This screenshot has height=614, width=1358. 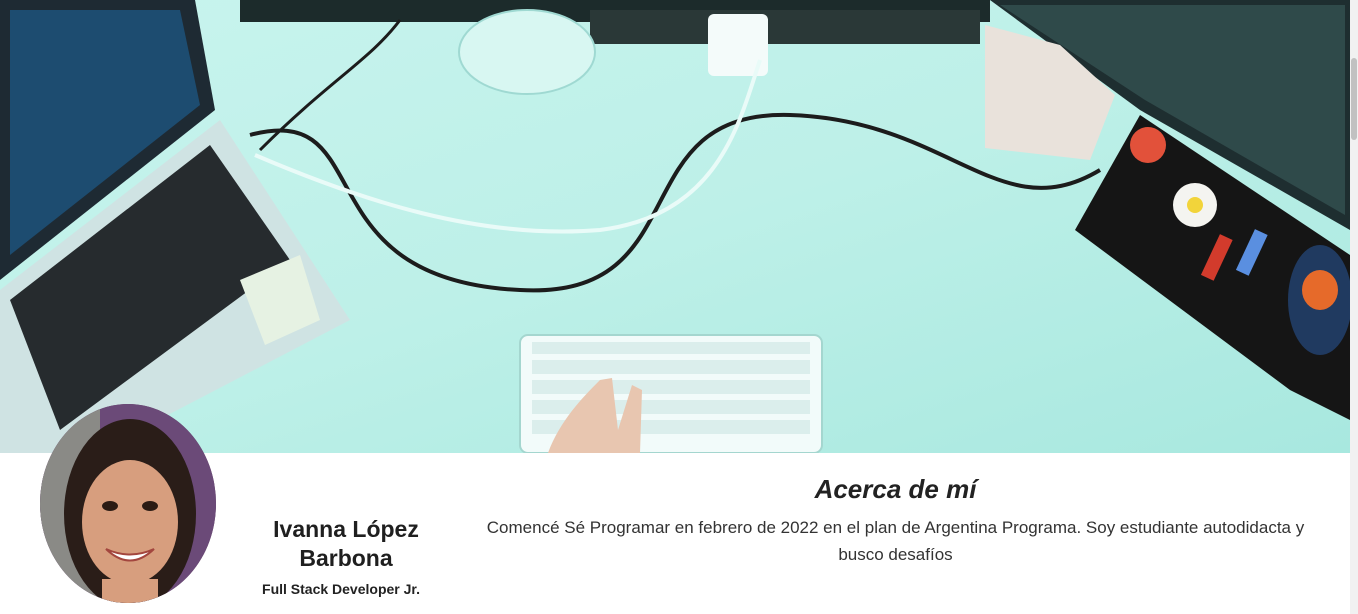 I want to click on profile-name: Ivanna López Barbona, so click(x=346, y=543).